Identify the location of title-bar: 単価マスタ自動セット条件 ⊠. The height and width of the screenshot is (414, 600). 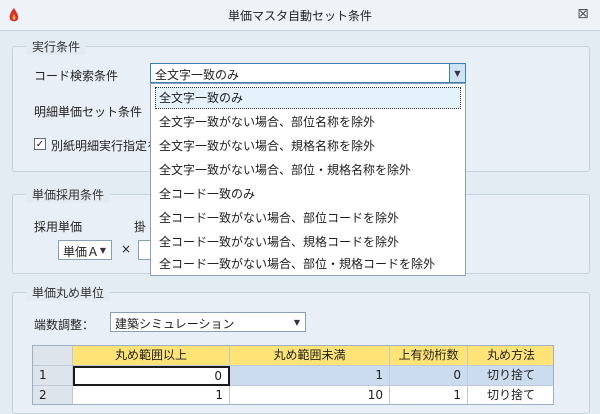
(300, 15).